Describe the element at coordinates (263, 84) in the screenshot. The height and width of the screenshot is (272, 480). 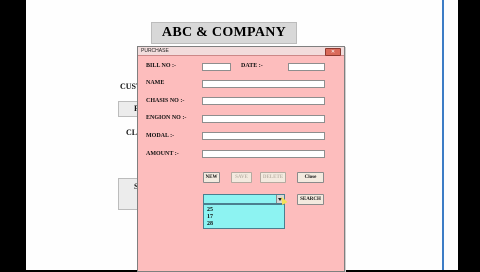
I see `name-input` at that location.